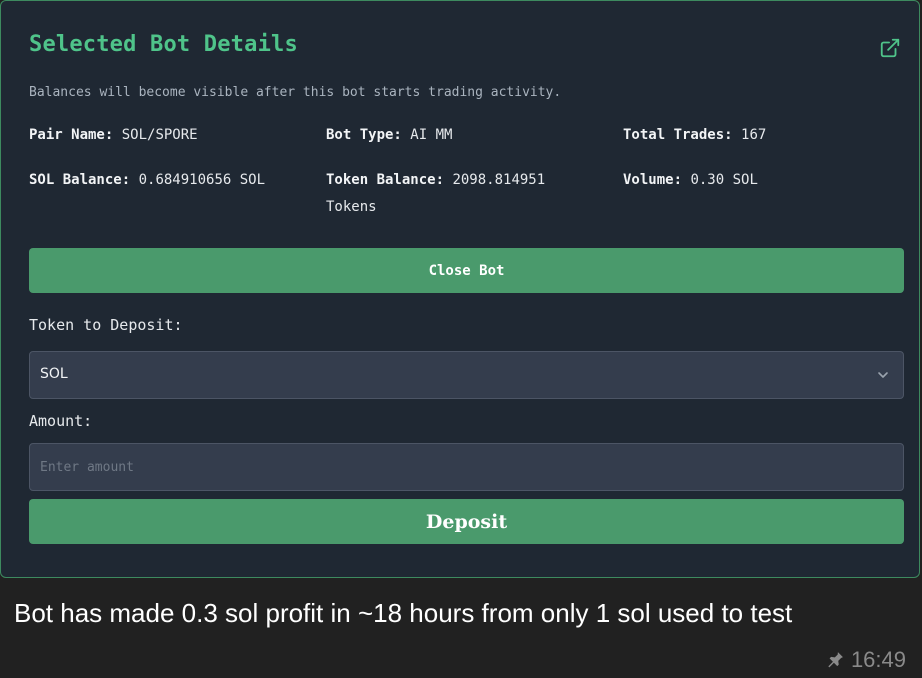 The height and width of the screenshot is (678, 922). Describe the element at coordinates (202, 180) in the screenshot. I see `stat-value: 0.684910656 SOL` at that location.